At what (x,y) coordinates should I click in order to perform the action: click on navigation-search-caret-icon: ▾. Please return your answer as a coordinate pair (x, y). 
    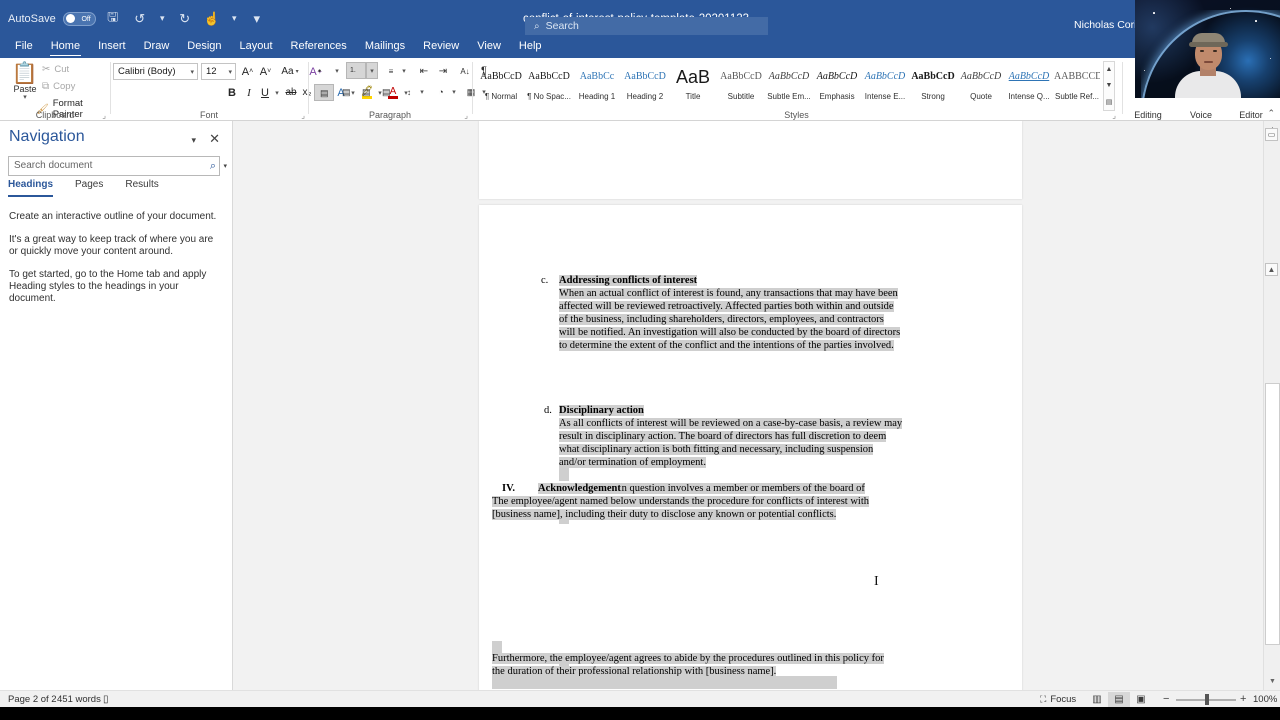
    Looking at the image, I should click on (225, 166).